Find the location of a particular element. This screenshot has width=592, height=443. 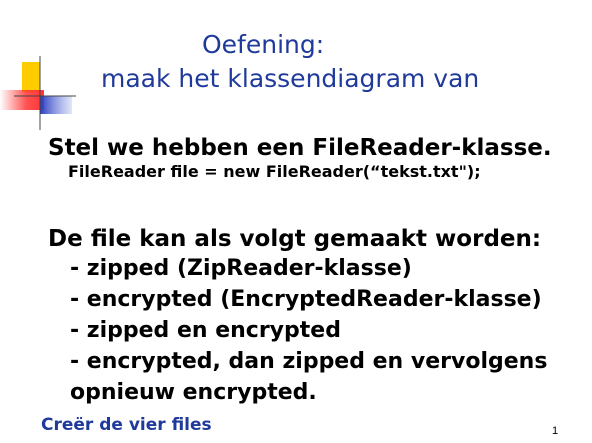

footer-note: Creër de vier files is located at coordinates (126, 425).